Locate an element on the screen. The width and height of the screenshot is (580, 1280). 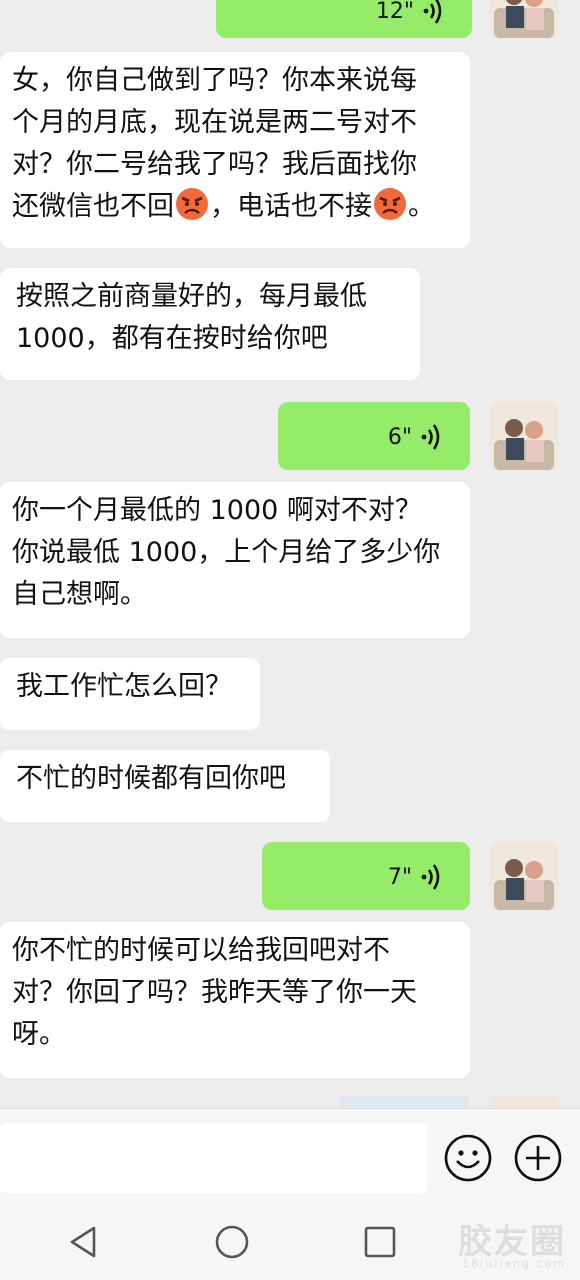
voice-message-bubble: 12" is located at coordinates (344, 19).